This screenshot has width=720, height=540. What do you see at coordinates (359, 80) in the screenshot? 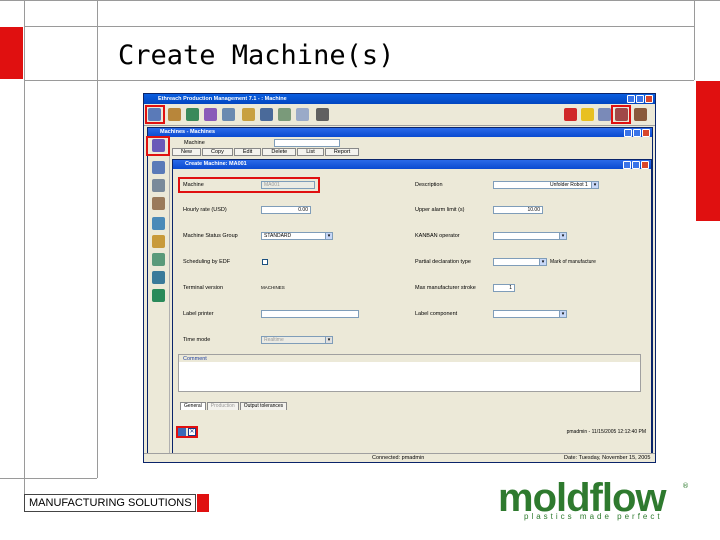
I see `frame-title-bottom-line` at bounding box center [359, 80].